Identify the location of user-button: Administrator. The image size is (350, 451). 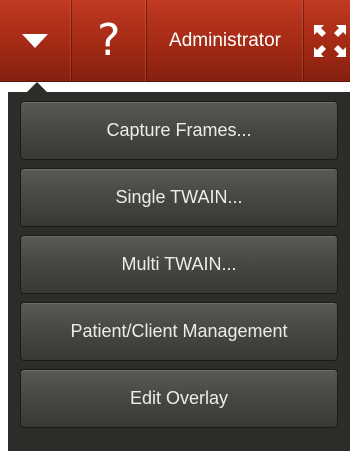
(225, 41).